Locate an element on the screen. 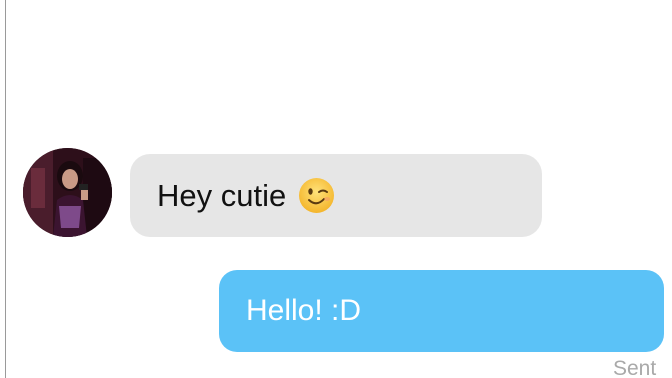  winking-face-icon is located at coordinates (316, 195).